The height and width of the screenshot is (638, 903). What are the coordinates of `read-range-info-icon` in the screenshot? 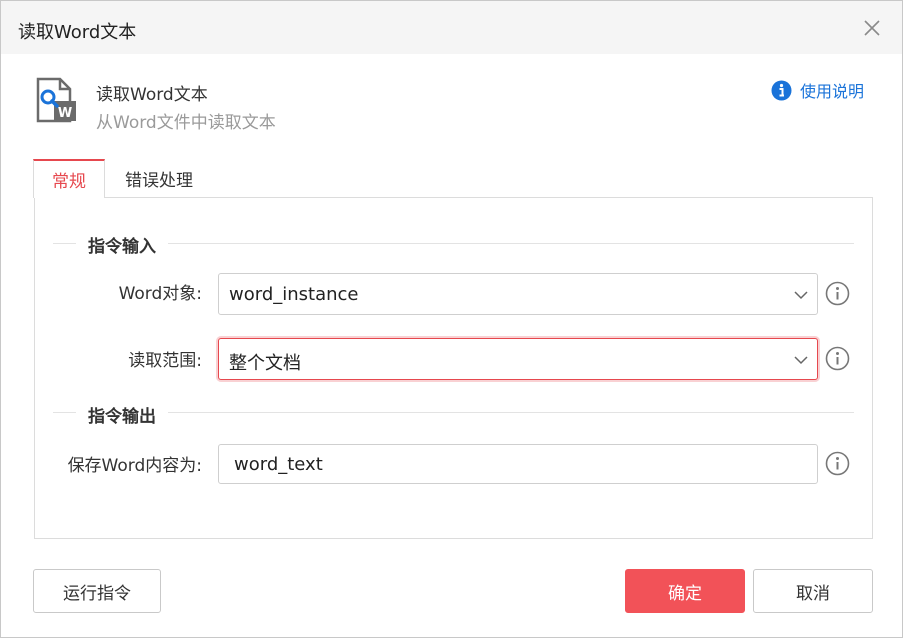 It's located at (837, 358).